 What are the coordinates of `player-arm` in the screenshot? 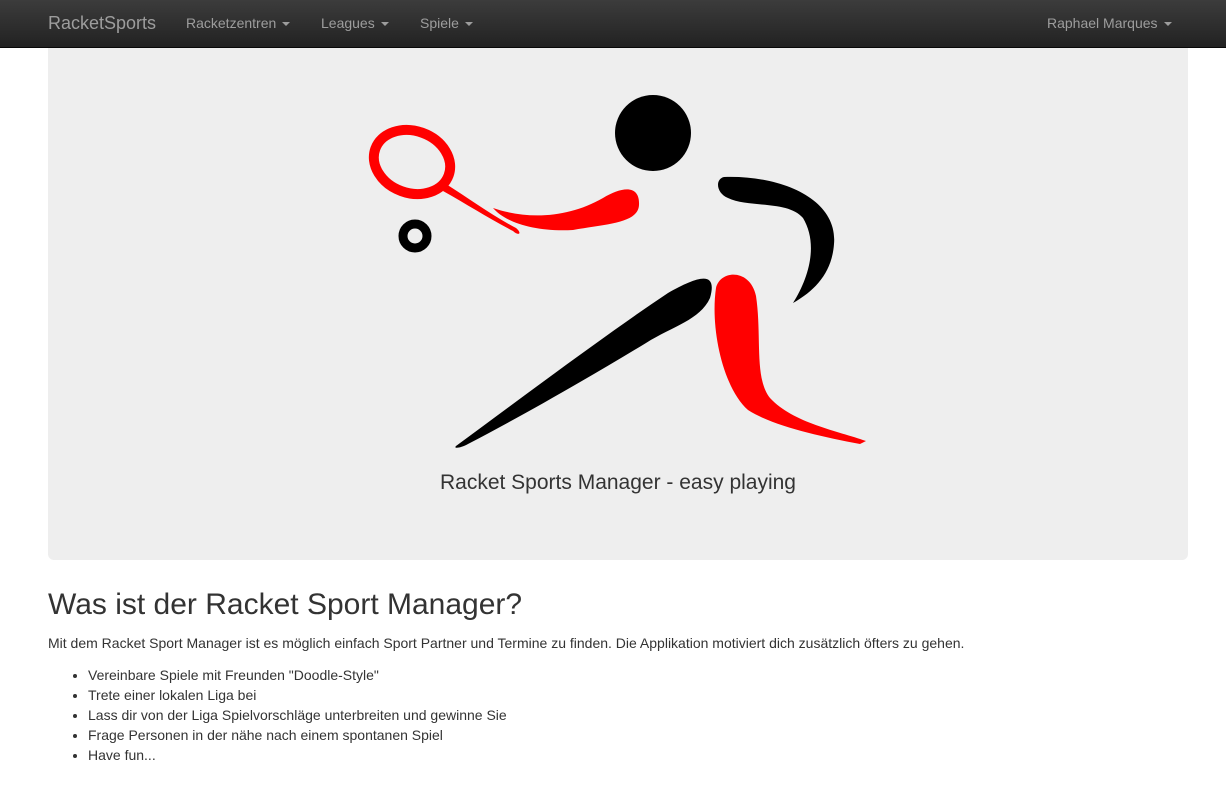 It's located at (566, 210).